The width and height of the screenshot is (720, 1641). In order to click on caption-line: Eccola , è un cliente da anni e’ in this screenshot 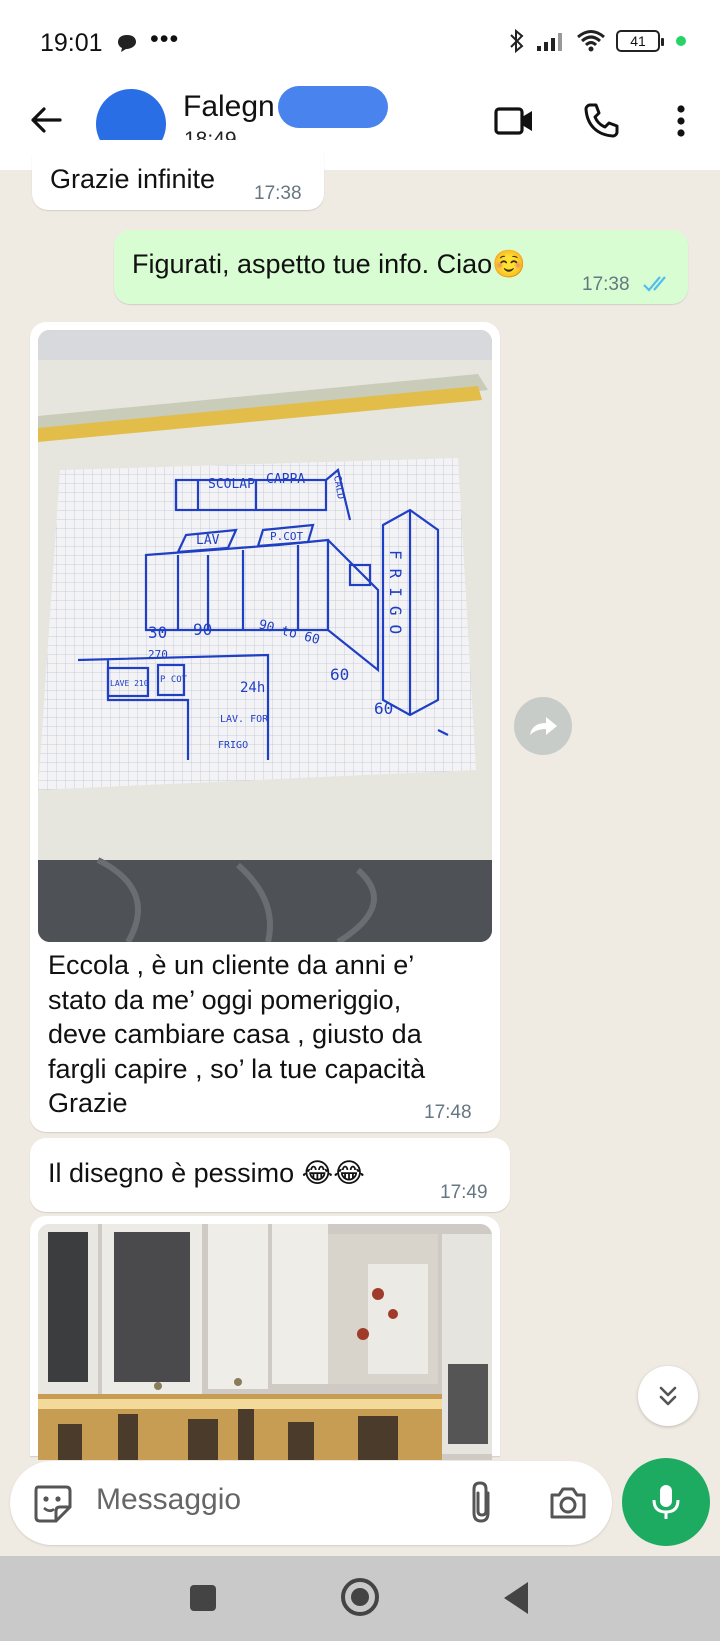, I will do `click(231, 965)`.